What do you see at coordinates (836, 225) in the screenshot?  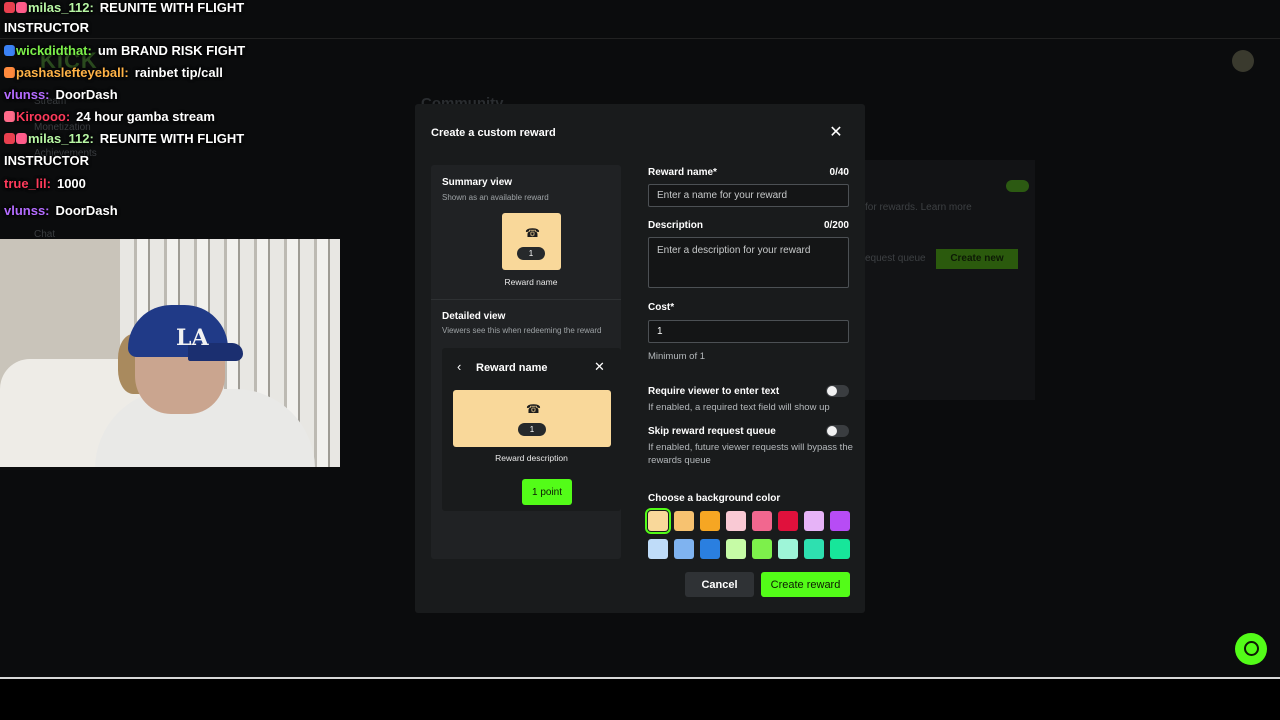 I see `description-counter: 0/200` at bounding box center [836, 225].